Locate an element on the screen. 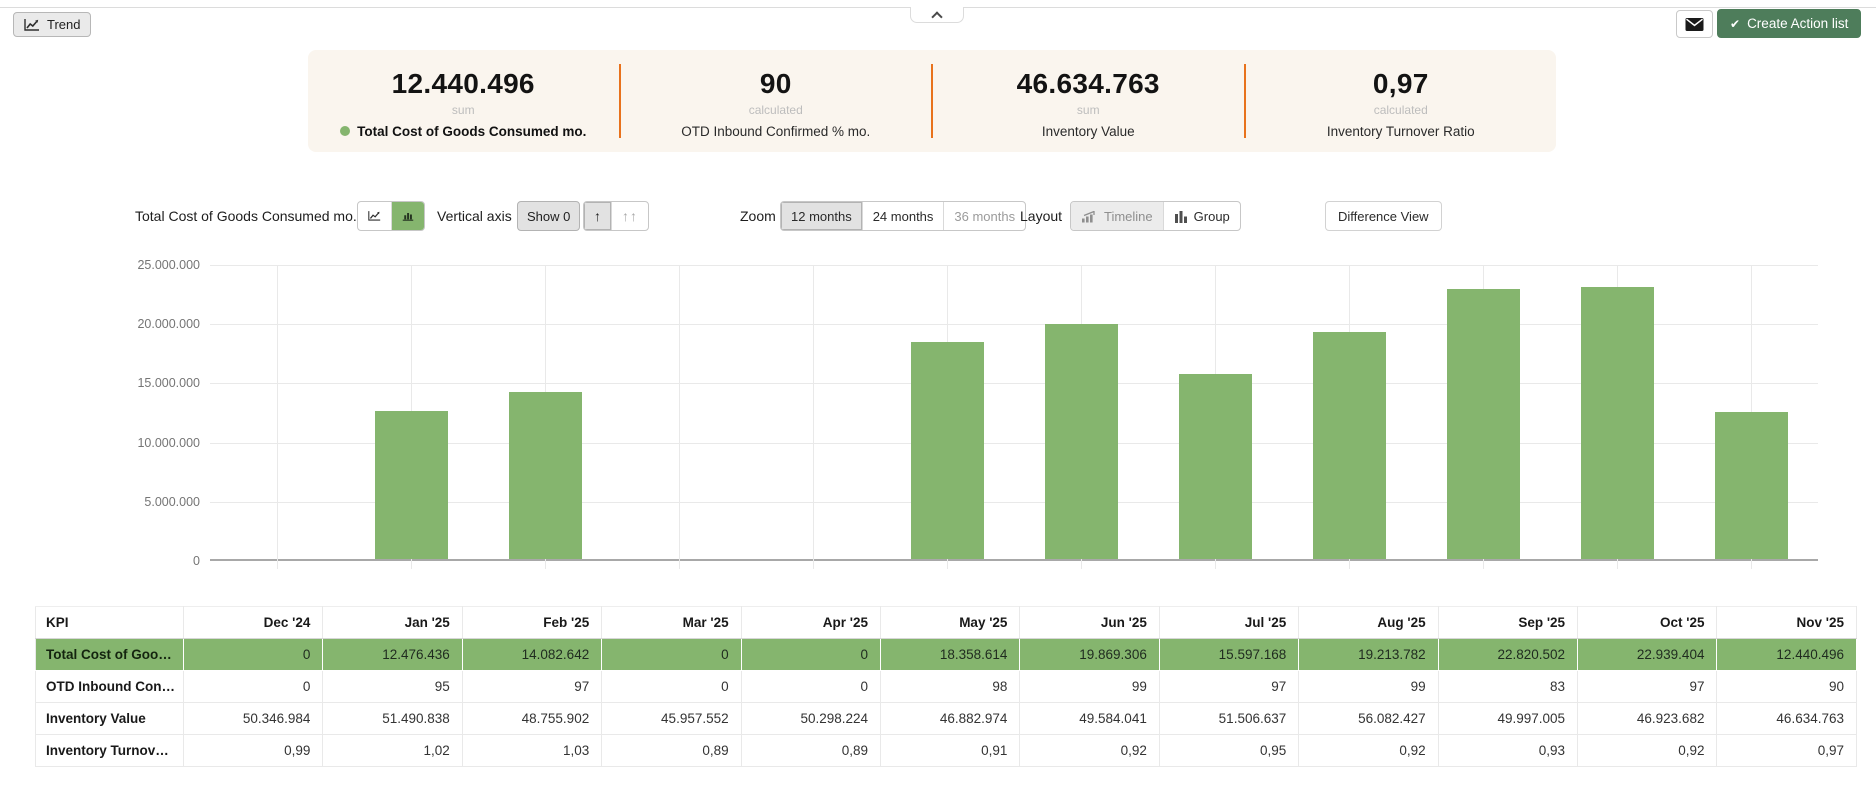 The image size is (1876, 804). up-arrow-icon: ↑ is located at coordinates (597, 216).